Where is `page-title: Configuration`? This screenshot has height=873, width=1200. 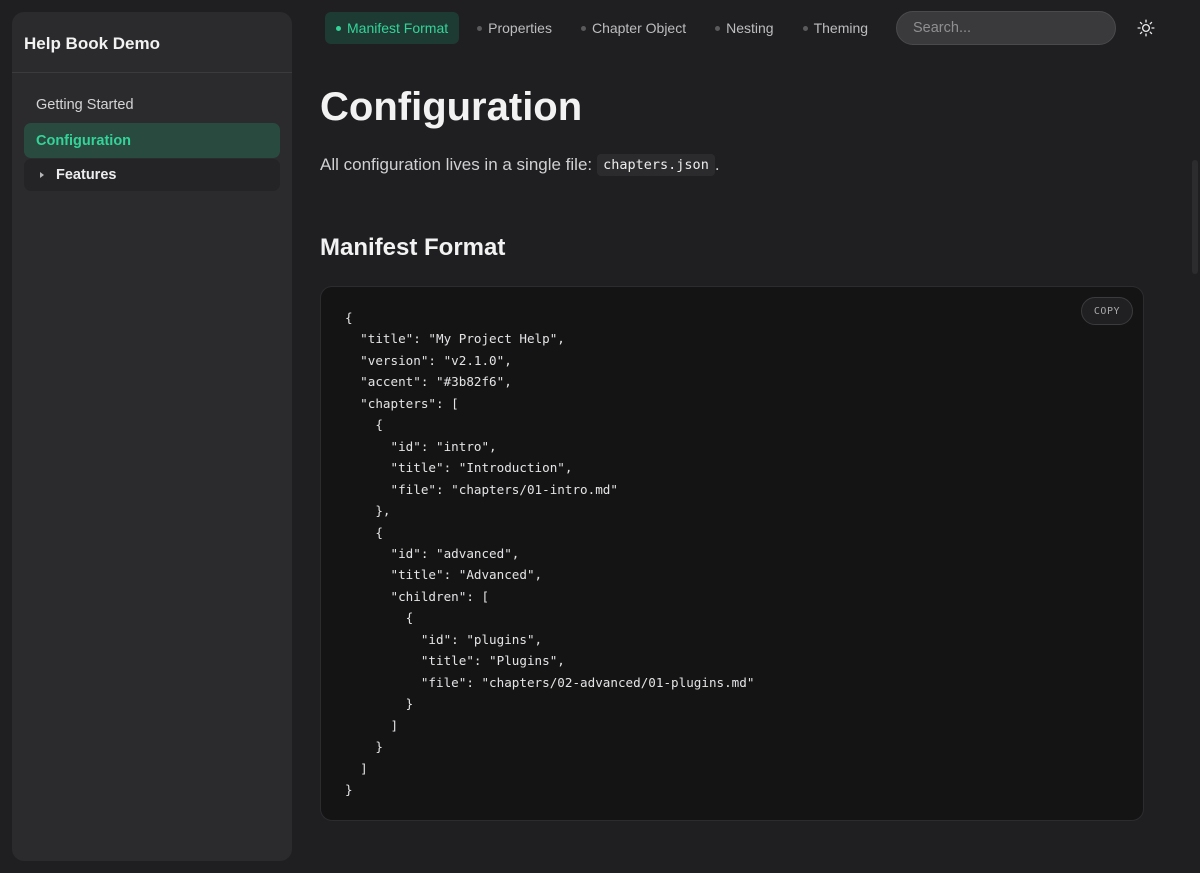
page-title: Configuration is located at coordinates (451, 107).